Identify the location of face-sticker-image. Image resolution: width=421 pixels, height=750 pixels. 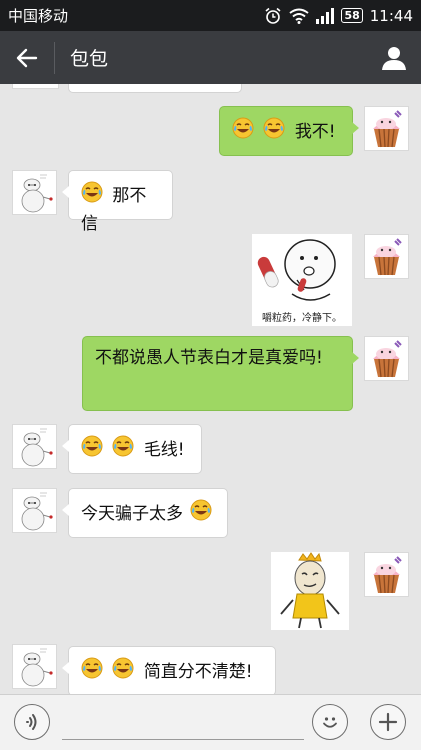
(310, 591).